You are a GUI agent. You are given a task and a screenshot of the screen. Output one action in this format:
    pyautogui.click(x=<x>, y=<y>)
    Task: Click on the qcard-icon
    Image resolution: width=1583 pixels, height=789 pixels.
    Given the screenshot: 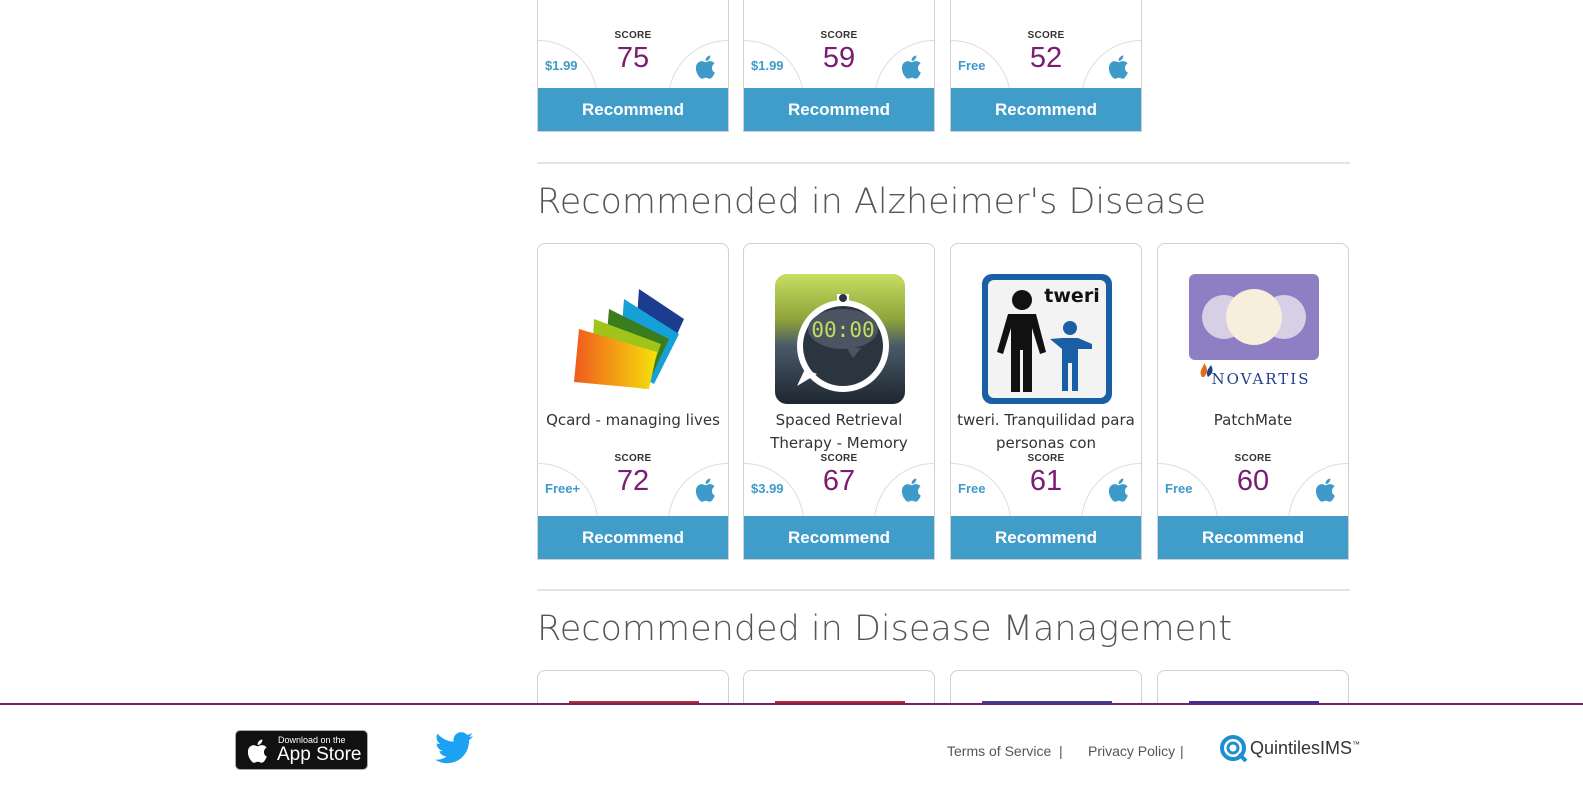 What is the action you would take?
    pyautogui.click(x=634, y=339)
    